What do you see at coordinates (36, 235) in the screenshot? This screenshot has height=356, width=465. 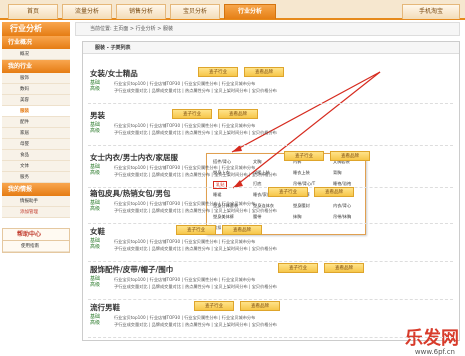 I see `help-center-title: 帮助中心` at bounding box center [36, 235].